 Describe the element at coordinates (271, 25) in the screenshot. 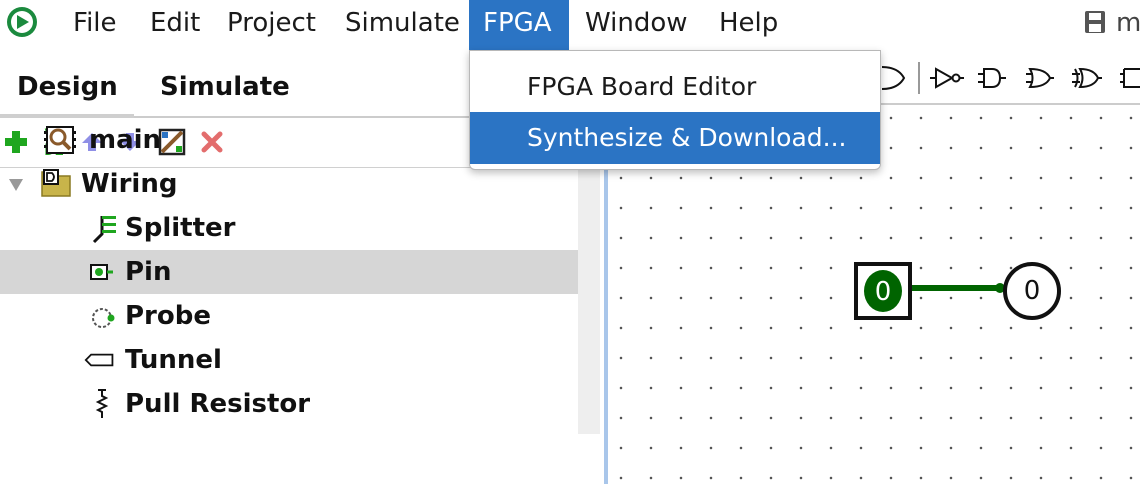

I see `menu-project: Project` at that location.